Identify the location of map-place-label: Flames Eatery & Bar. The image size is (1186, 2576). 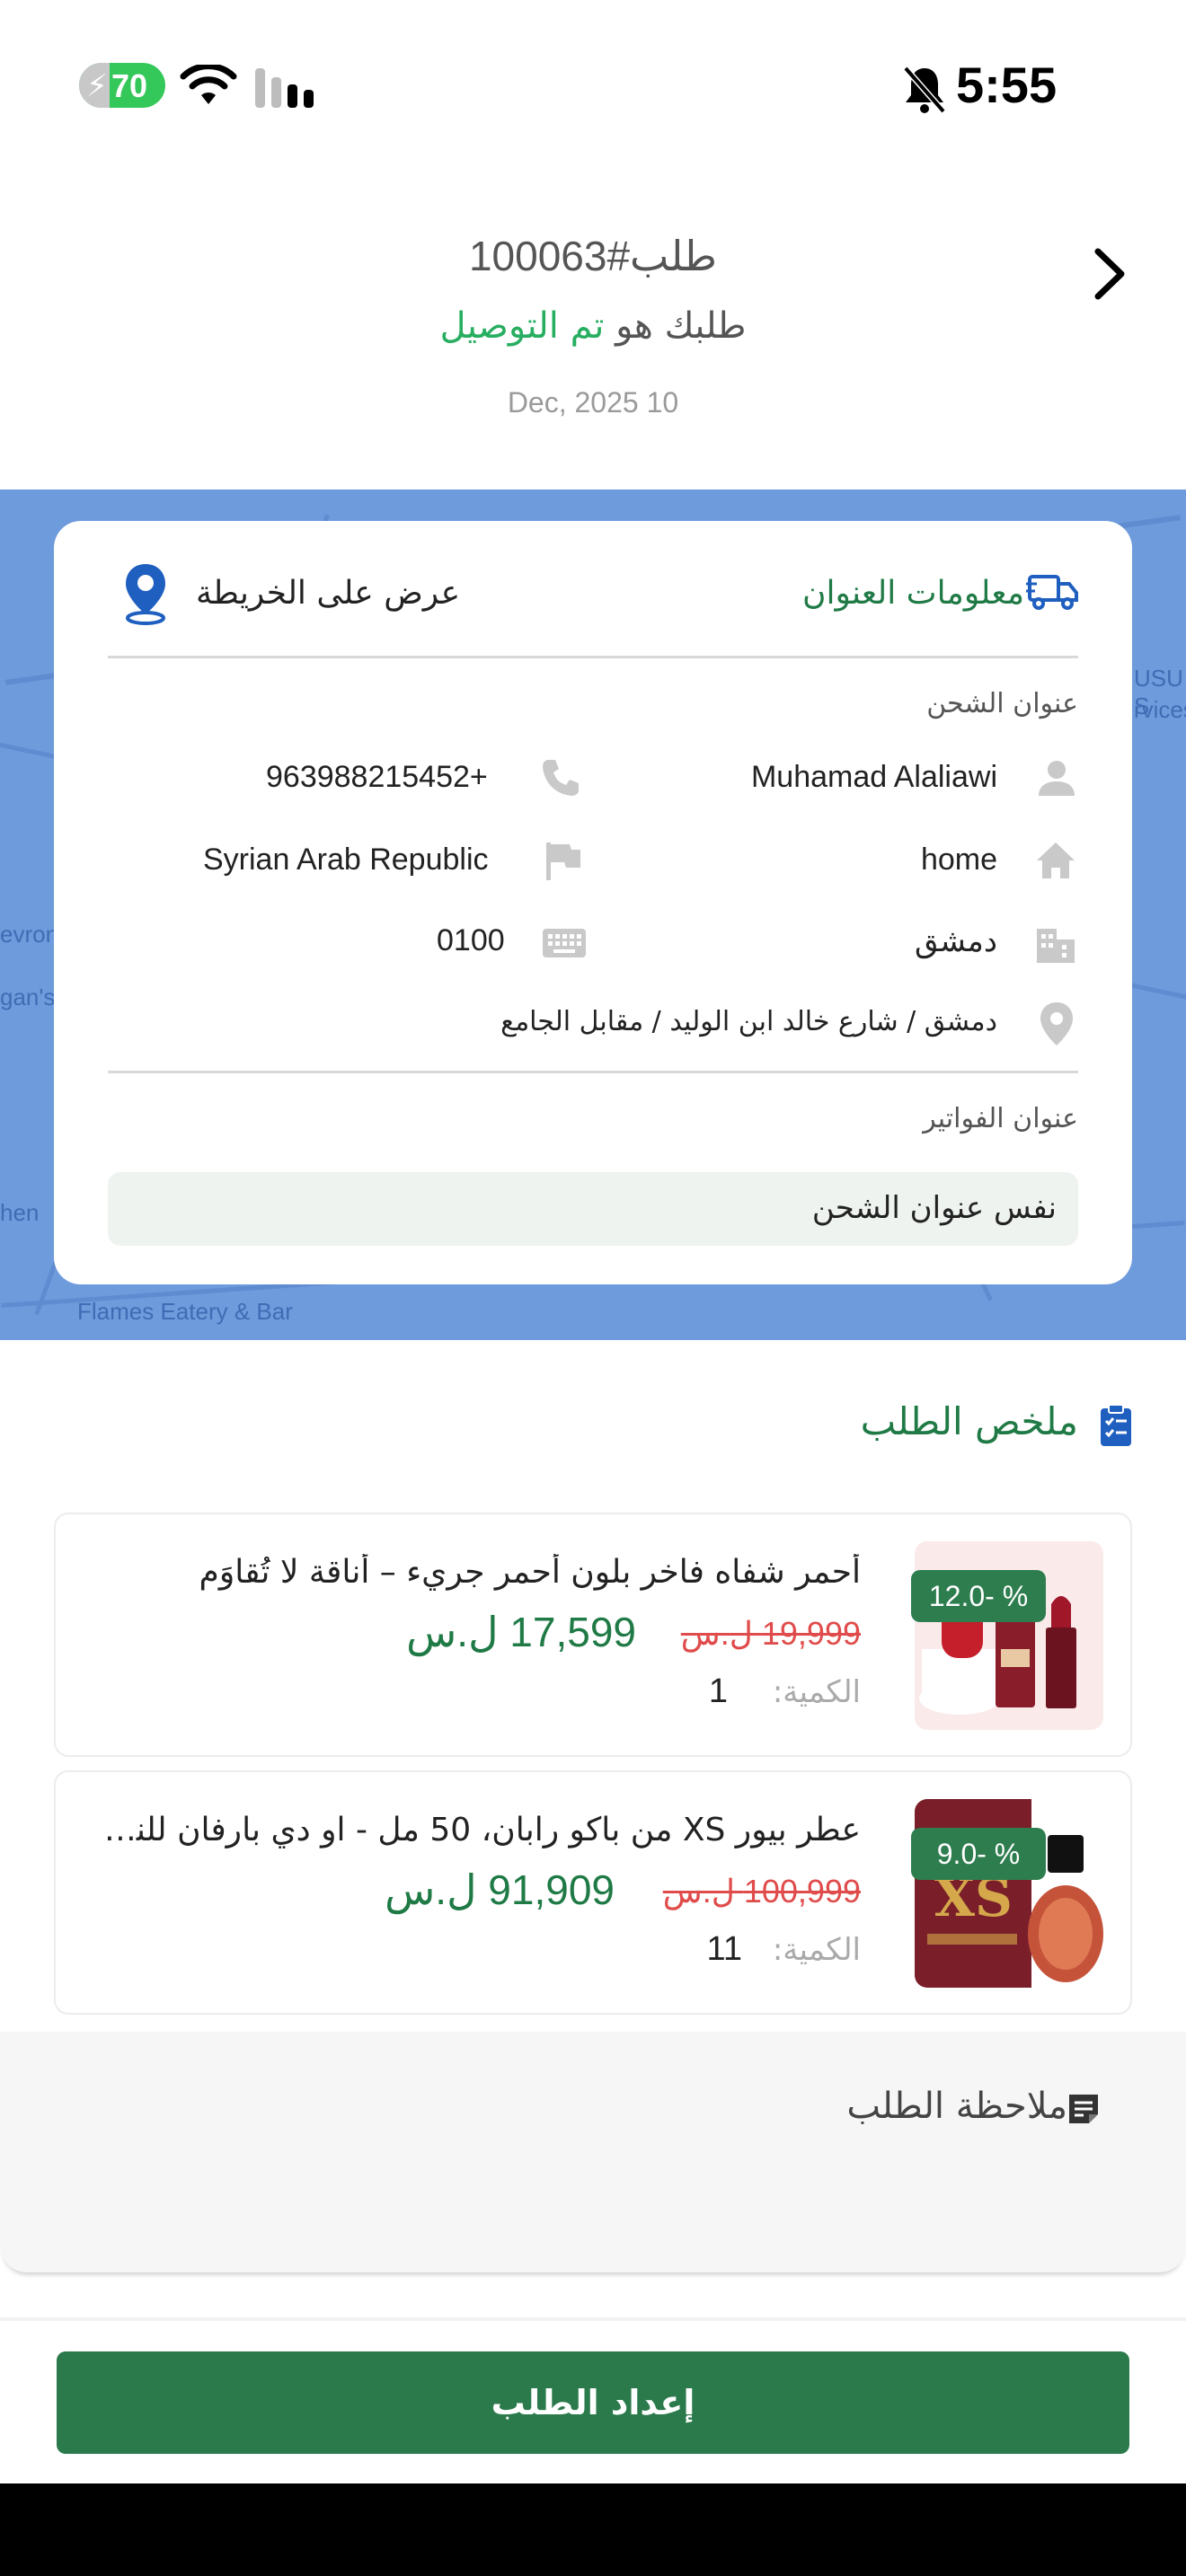
(185, 1311).